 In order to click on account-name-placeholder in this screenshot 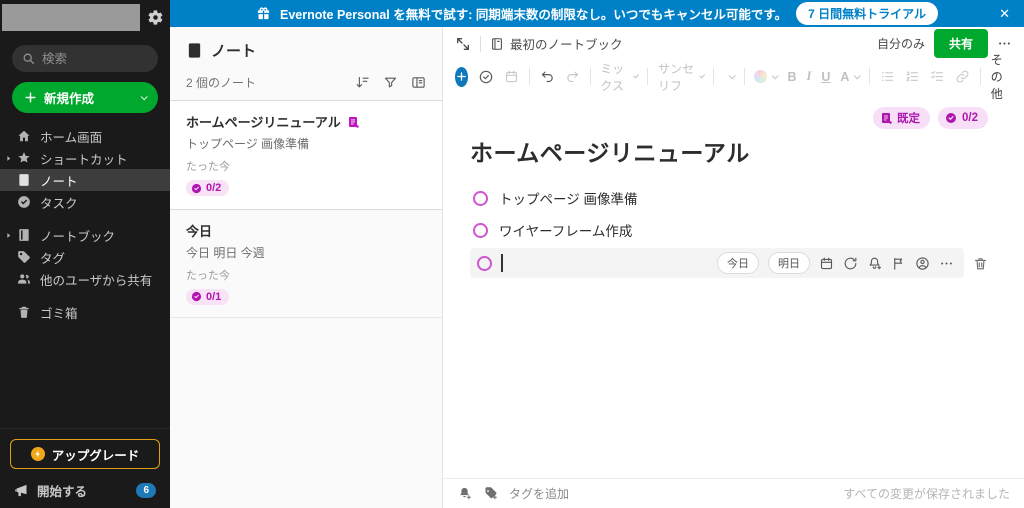, I will do `click(71, 17)`.